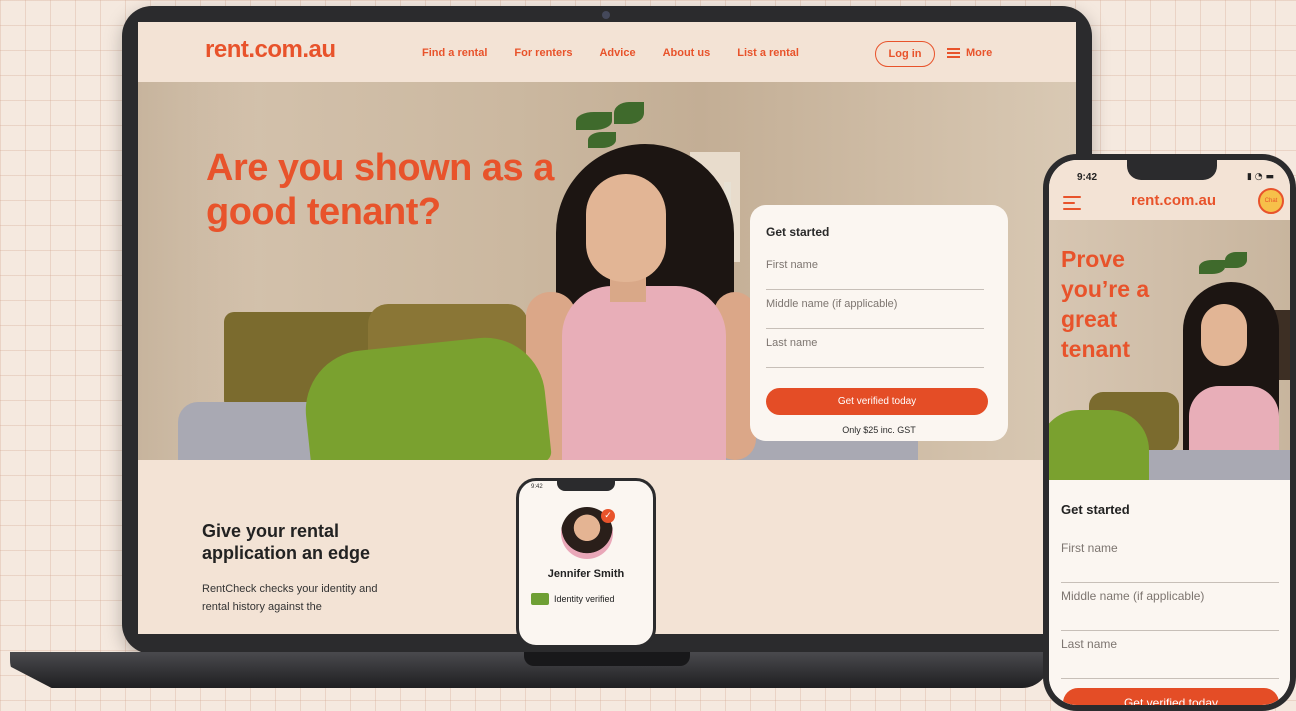 This screenshot has height=711, width=1296. What do you see at coordinates (606, 15) in the screenshot?
I see `laptop-camera` at bounding box center [606, 15].